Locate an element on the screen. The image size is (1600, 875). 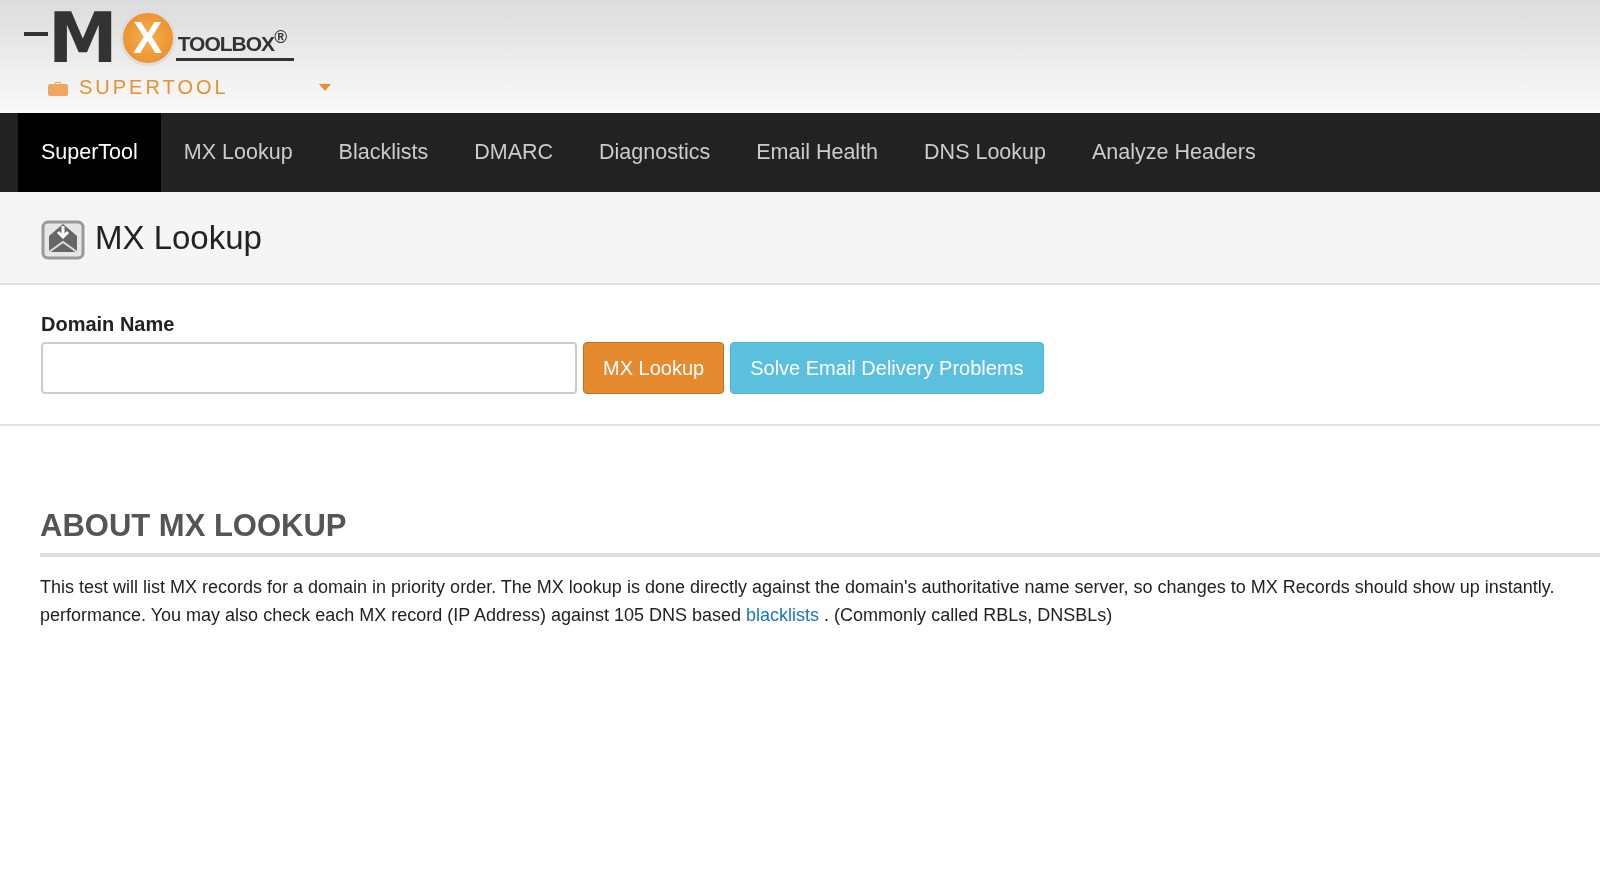
blacklists-link: blacklists is located at coordinates (783, 615).